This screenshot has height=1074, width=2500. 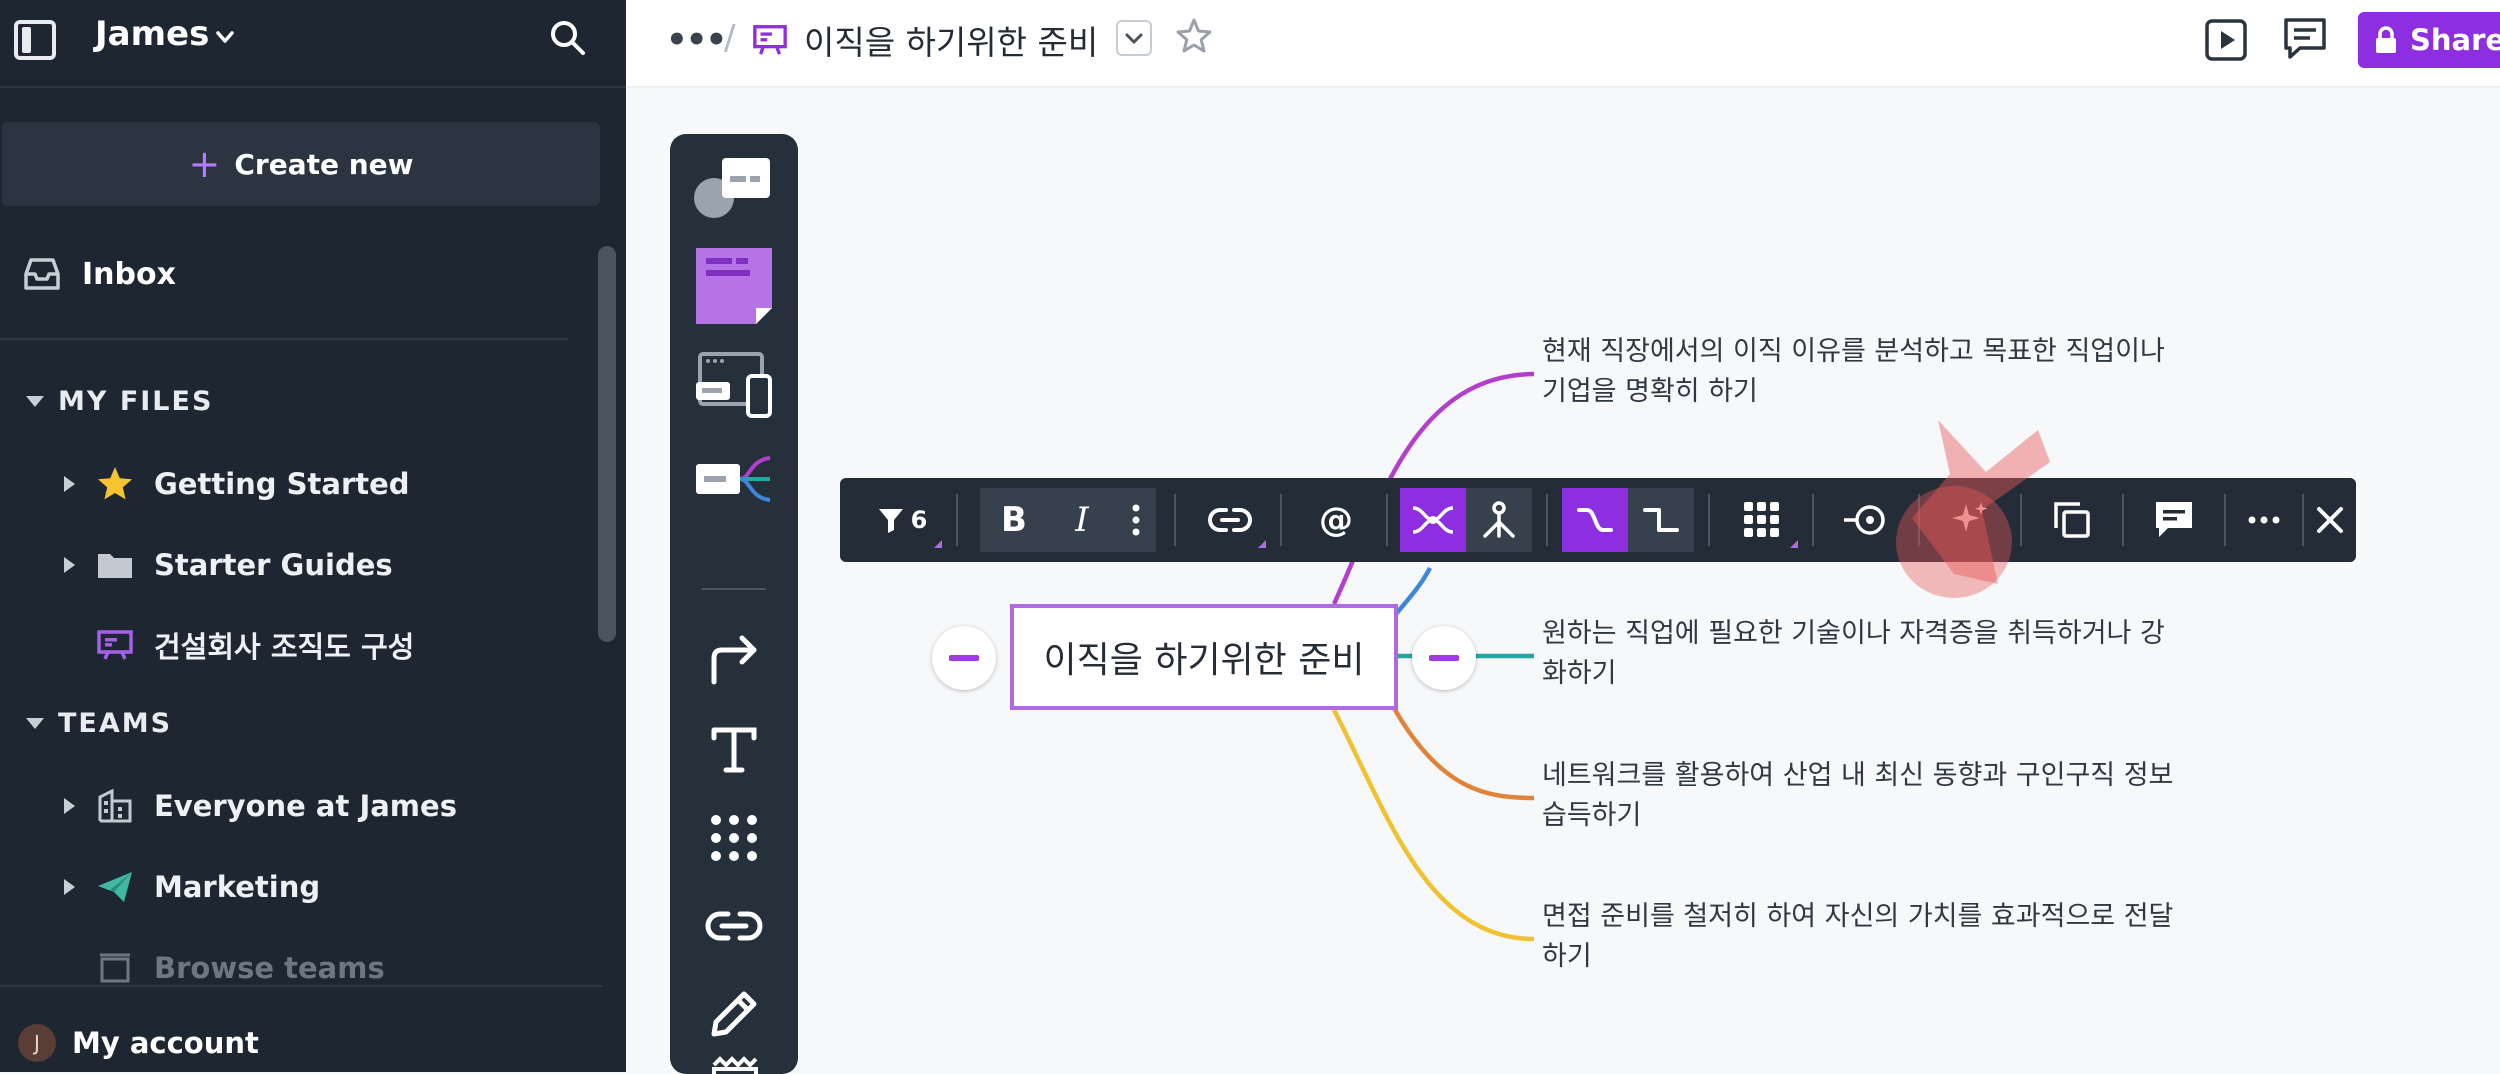 I want to click on sidebar-item-browse-teams: Browse teams, so click(x=295, y=968).